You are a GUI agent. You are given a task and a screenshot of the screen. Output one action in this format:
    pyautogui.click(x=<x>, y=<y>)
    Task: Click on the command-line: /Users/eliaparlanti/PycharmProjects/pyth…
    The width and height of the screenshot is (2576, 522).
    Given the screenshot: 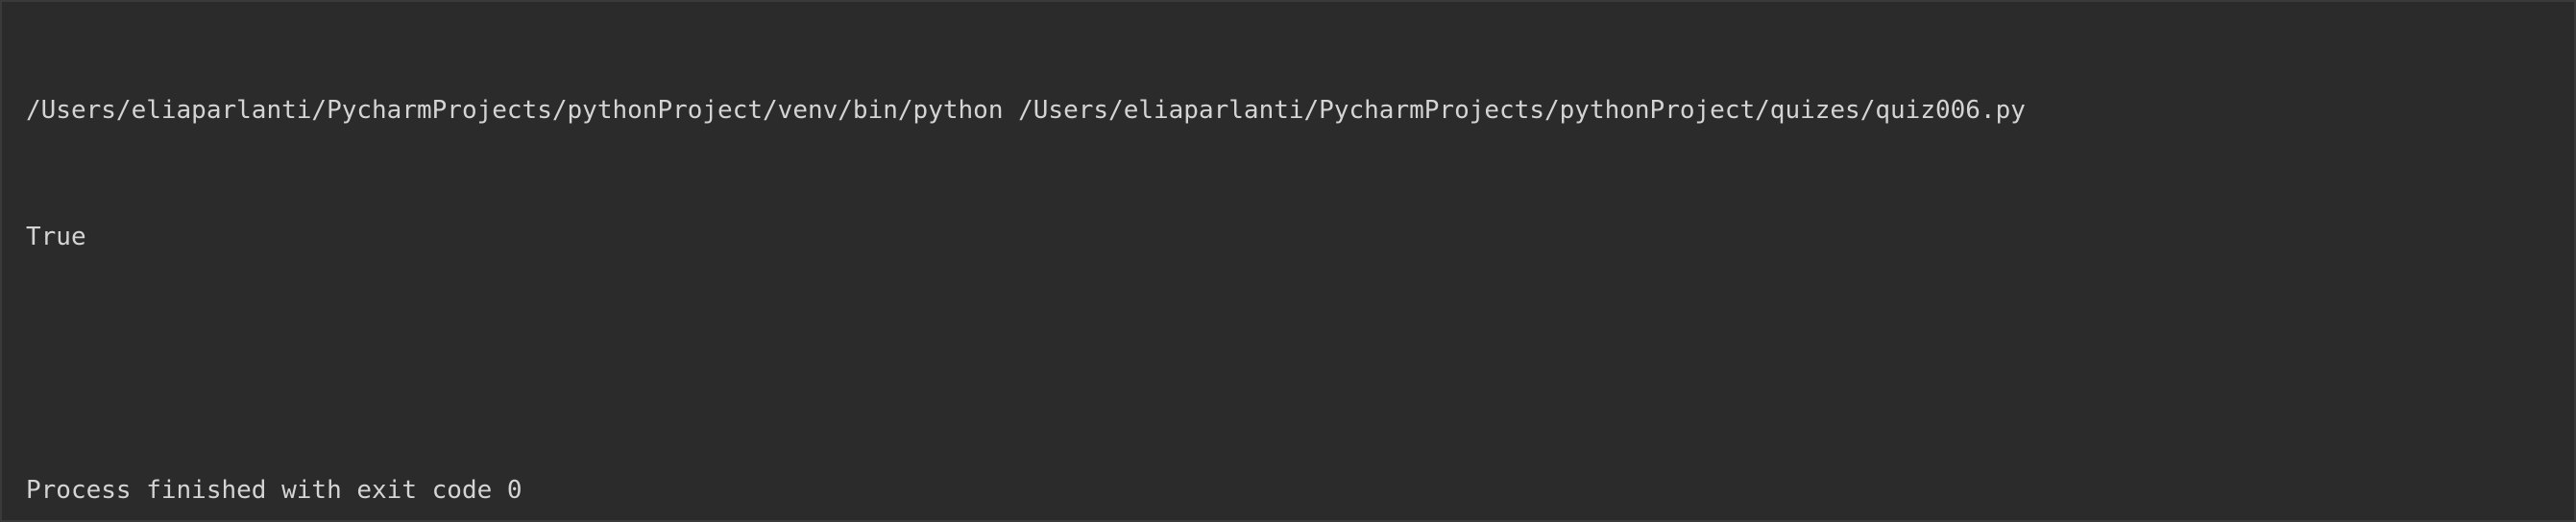 What is the action you would take?
    pyautogui.click(x=1026, y=110)
    